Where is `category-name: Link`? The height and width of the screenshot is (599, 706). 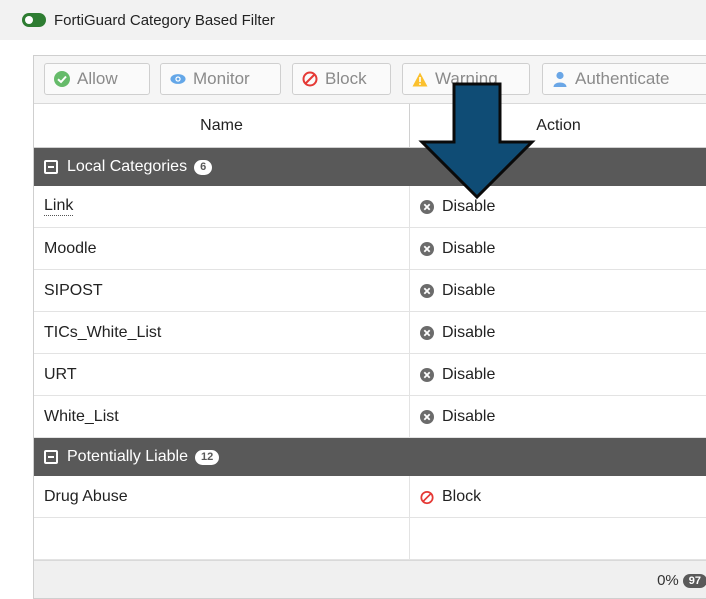 category-name: Link is located at coordinates (222, 206).